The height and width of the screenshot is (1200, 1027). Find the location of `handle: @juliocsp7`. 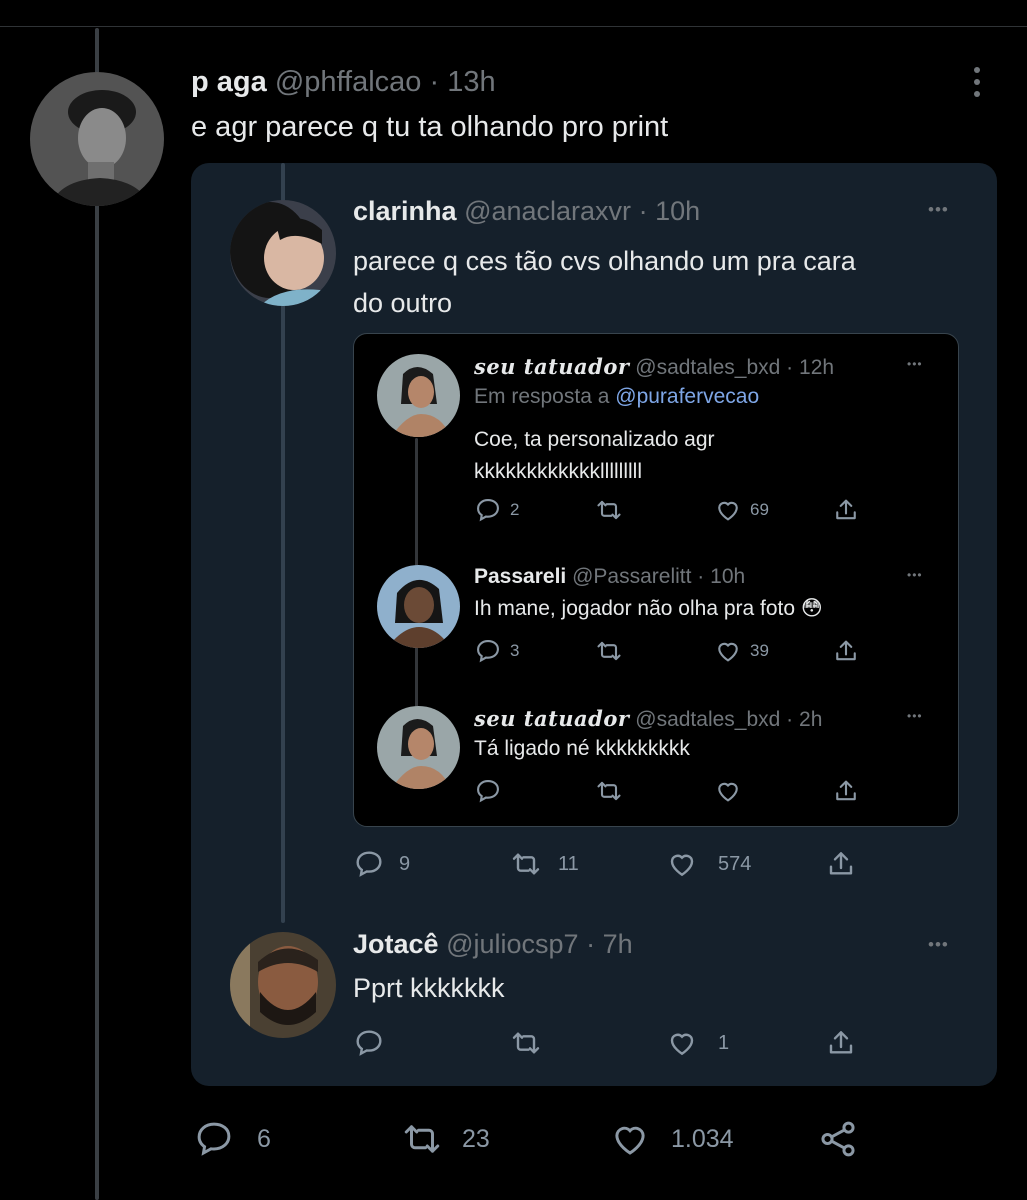

handle: @juliocsp7 is located at coordinates (512, 944).